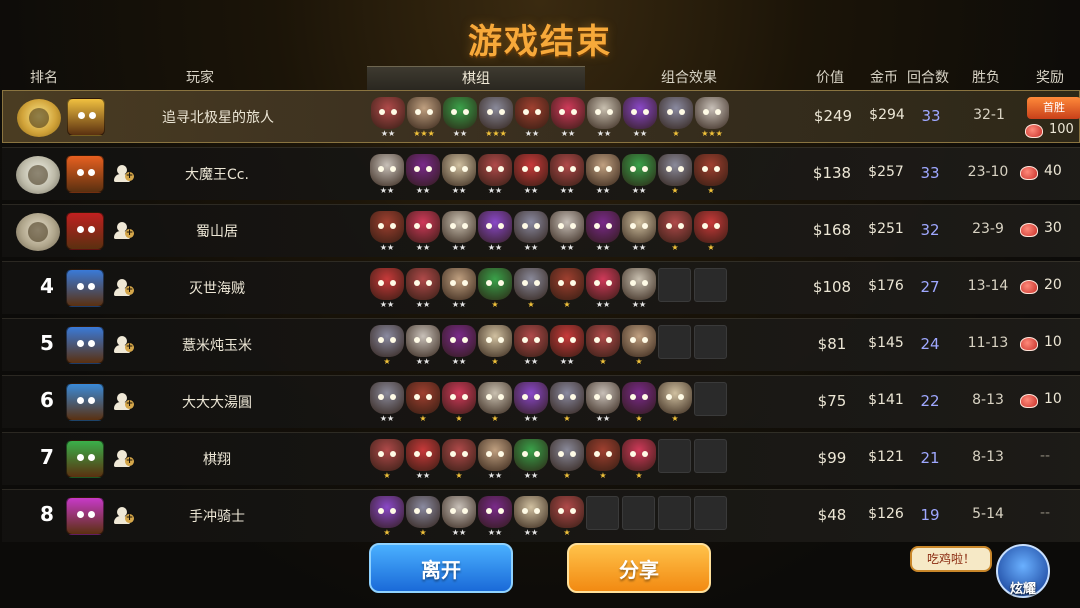 This screenshot has height=608, width=1080. What do you see at coordinates (1045, 456) in the screenshot?
I see `reward: --` at bounding box center [1045, 456].